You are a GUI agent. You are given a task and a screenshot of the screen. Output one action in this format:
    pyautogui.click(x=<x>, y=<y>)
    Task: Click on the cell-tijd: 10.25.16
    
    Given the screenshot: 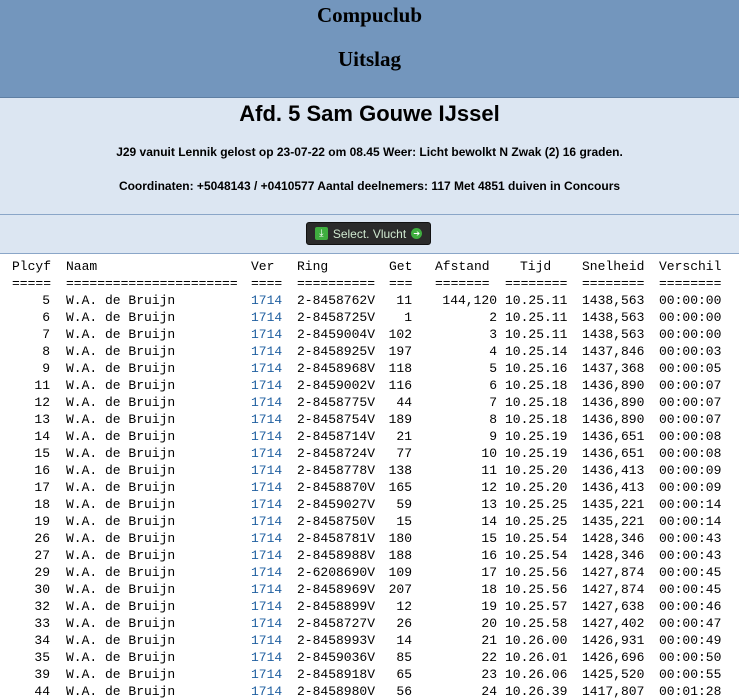 What is the action you would take?
    pyautogui.click(x=536, y=368)
    